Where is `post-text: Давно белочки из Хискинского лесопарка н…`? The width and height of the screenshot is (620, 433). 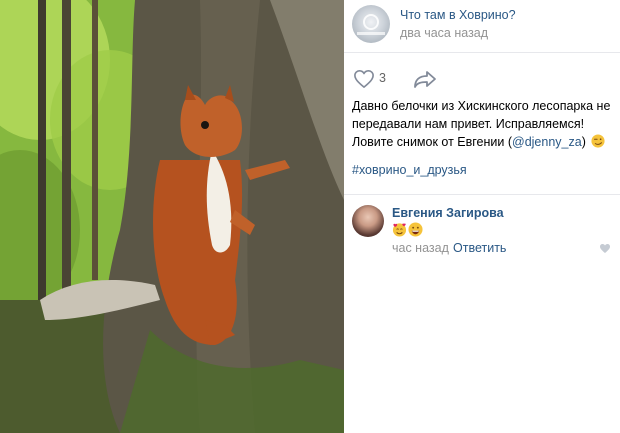
post-text: Давно белочки из Хискинского лесопарка н… is located at coordinates (483, 124).